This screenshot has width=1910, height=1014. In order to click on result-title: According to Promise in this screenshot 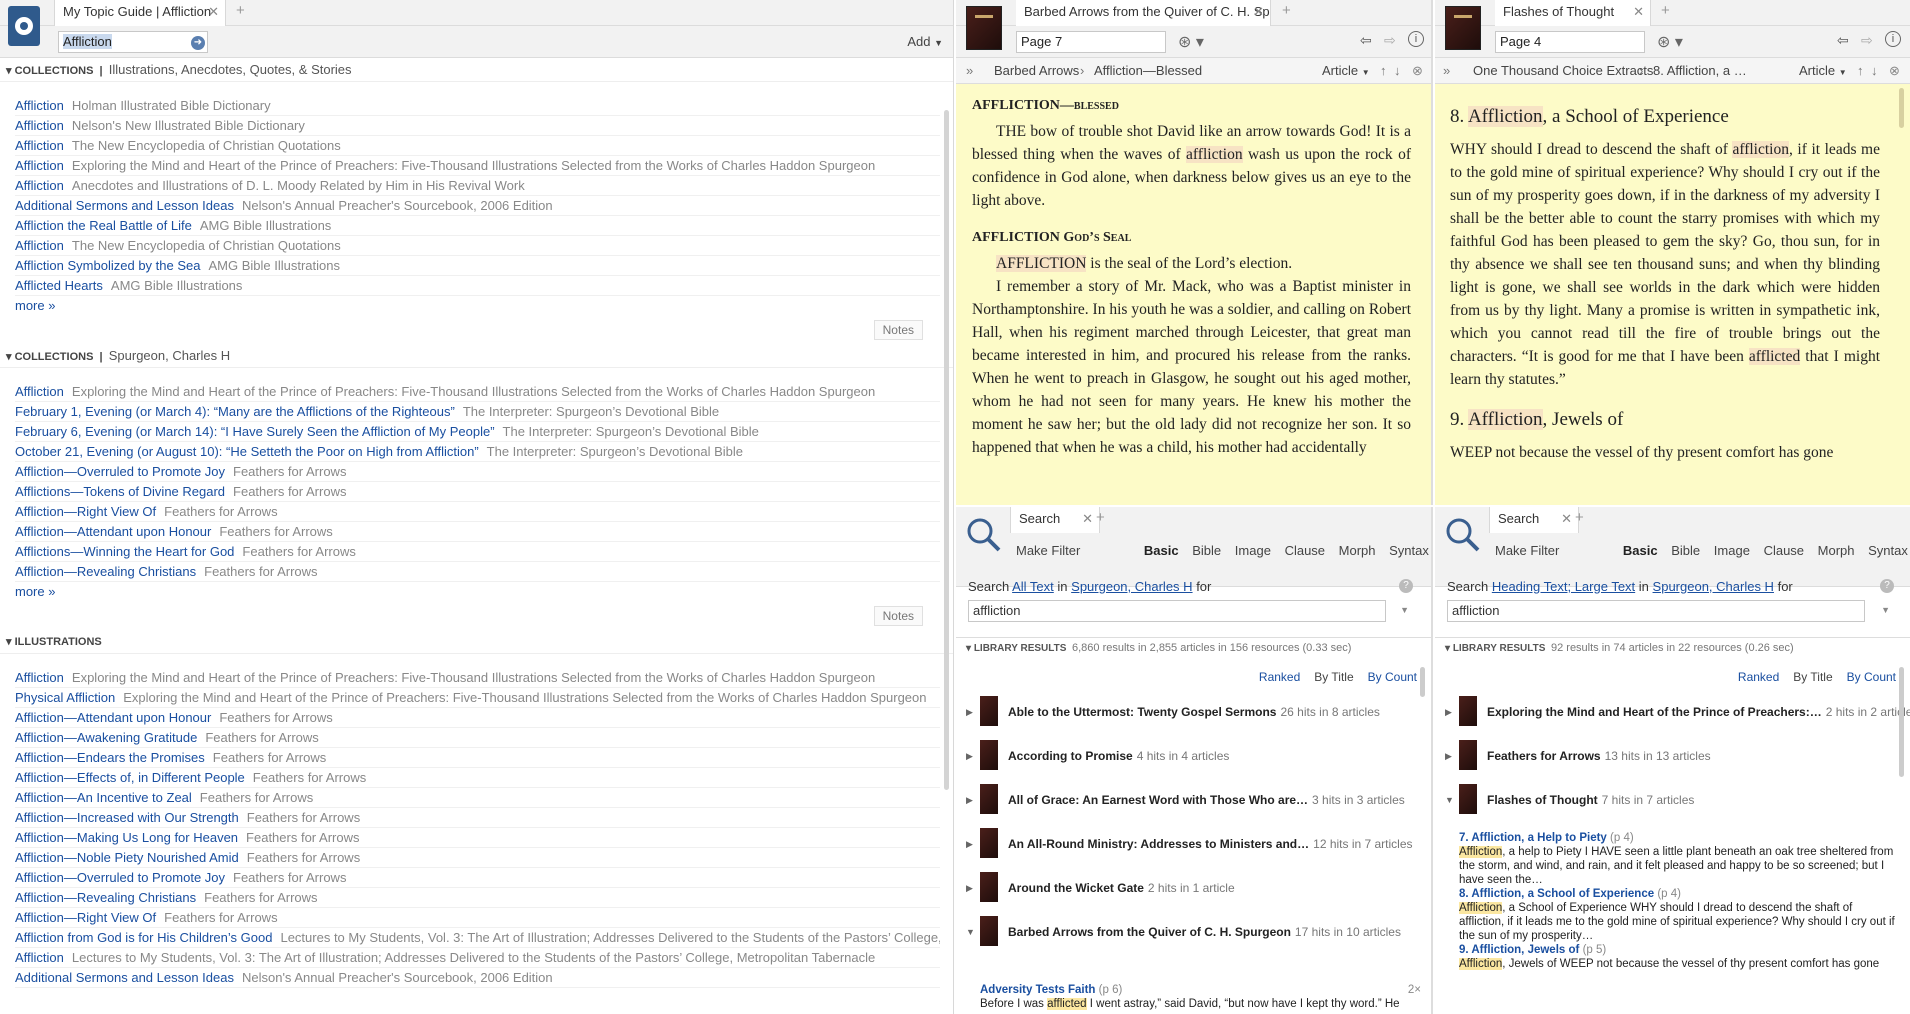, I will do `click(1070, 756)`.